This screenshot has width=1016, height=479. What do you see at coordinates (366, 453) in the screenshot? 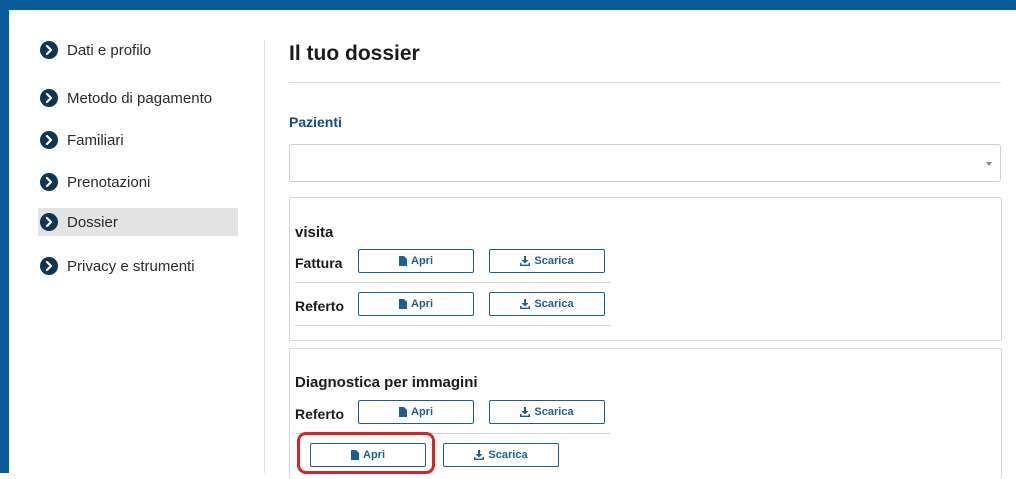
I see `highlight-annotation` at bounding box center [366, 453].